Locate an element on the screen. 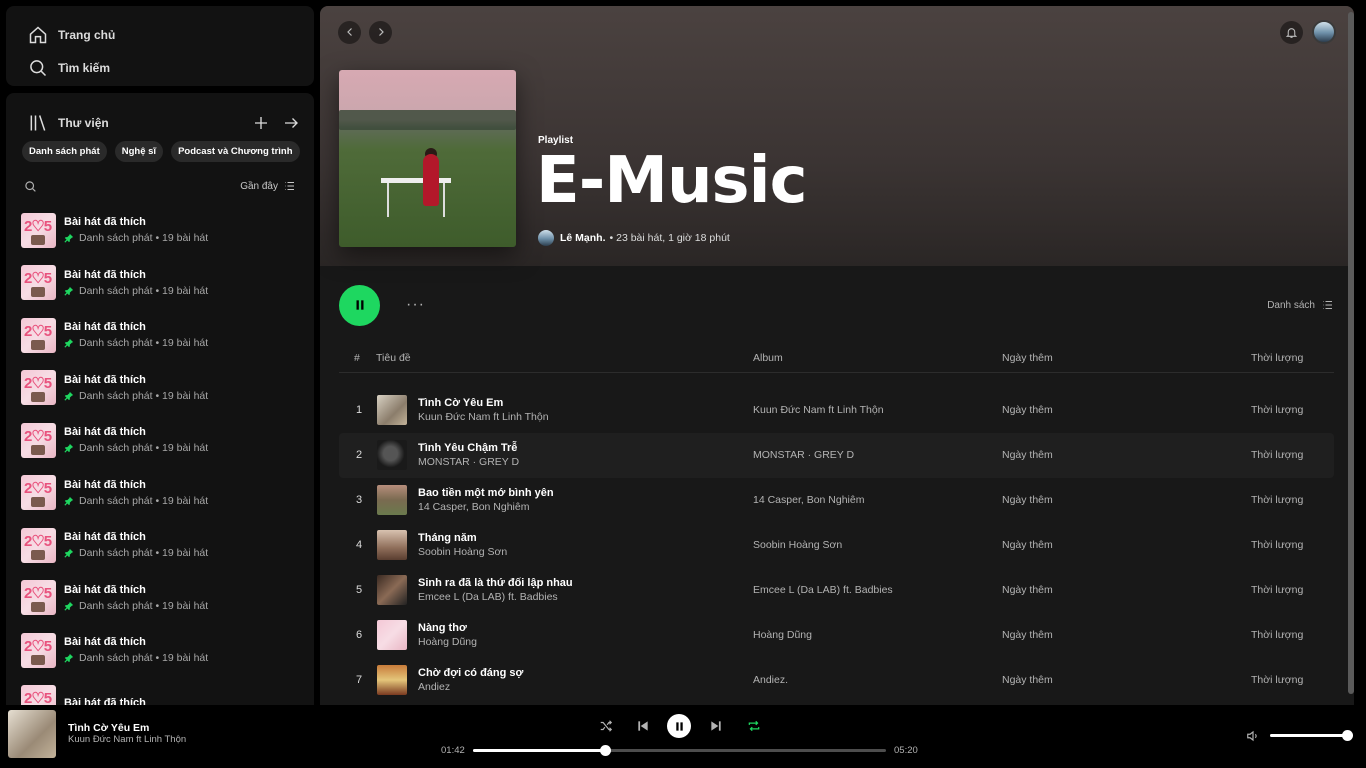  nav-search: Tìm kiếm is located at coordinates (160, 67).